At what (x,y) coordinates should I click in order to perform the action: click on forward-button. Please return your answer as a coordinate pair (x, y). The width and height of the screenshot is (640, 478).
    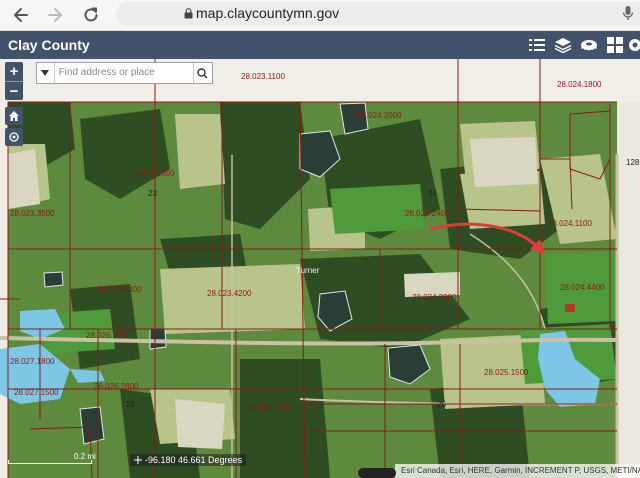
    Looking at the image, I should click on (55, 15).